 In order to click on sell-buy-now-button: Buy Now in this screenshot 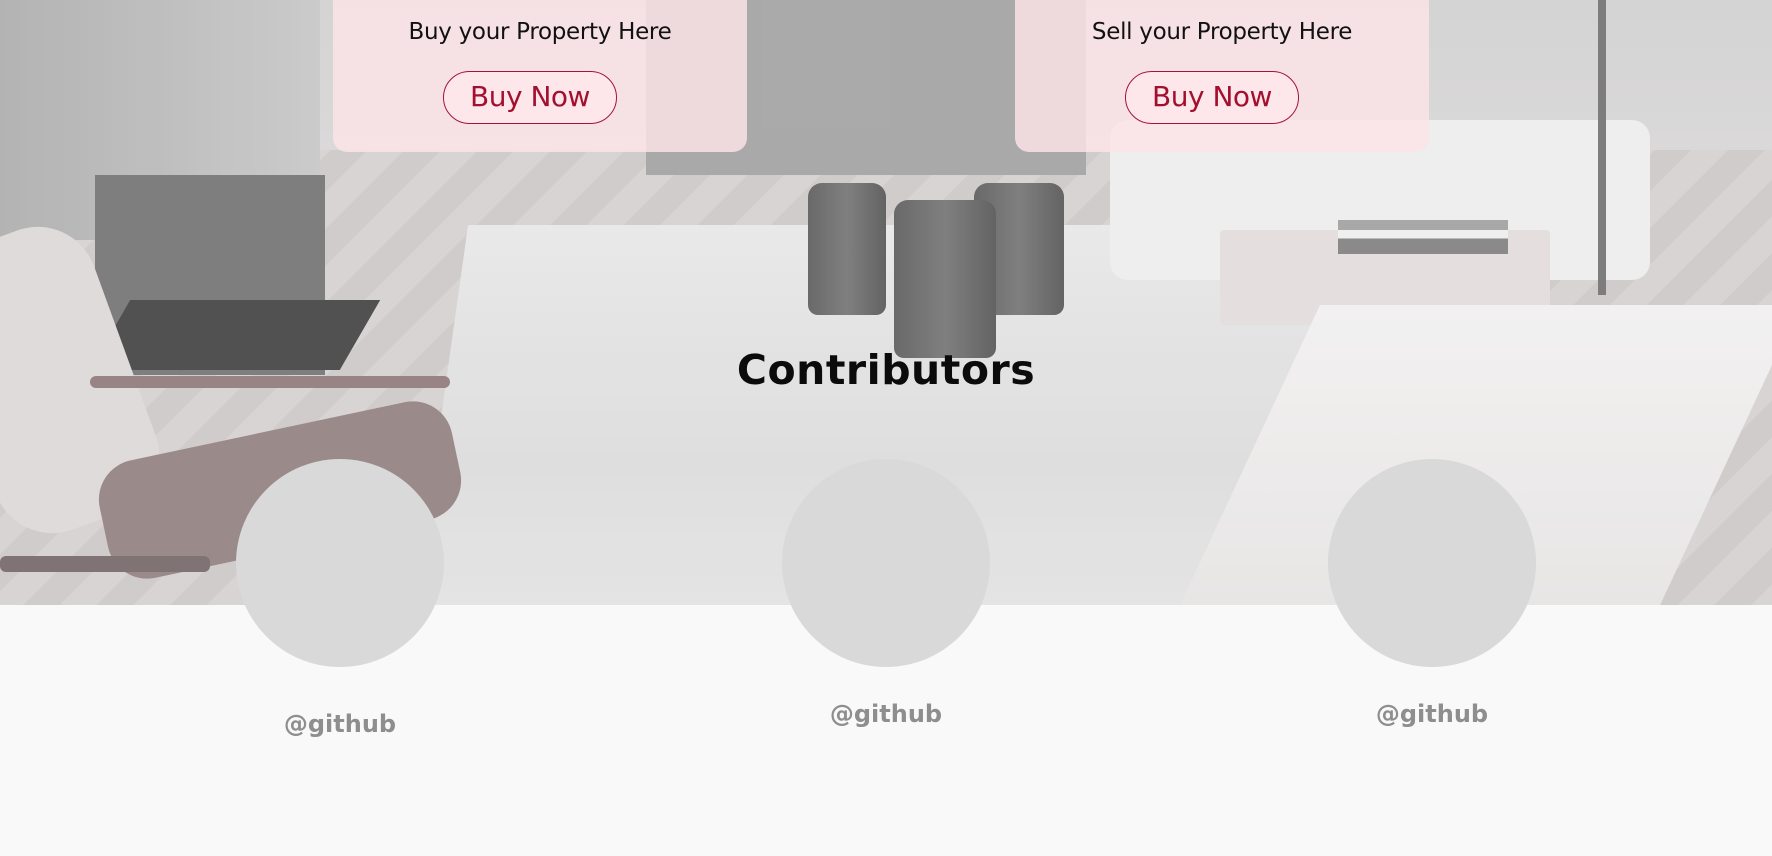, I will do `click(1212, 97)`.